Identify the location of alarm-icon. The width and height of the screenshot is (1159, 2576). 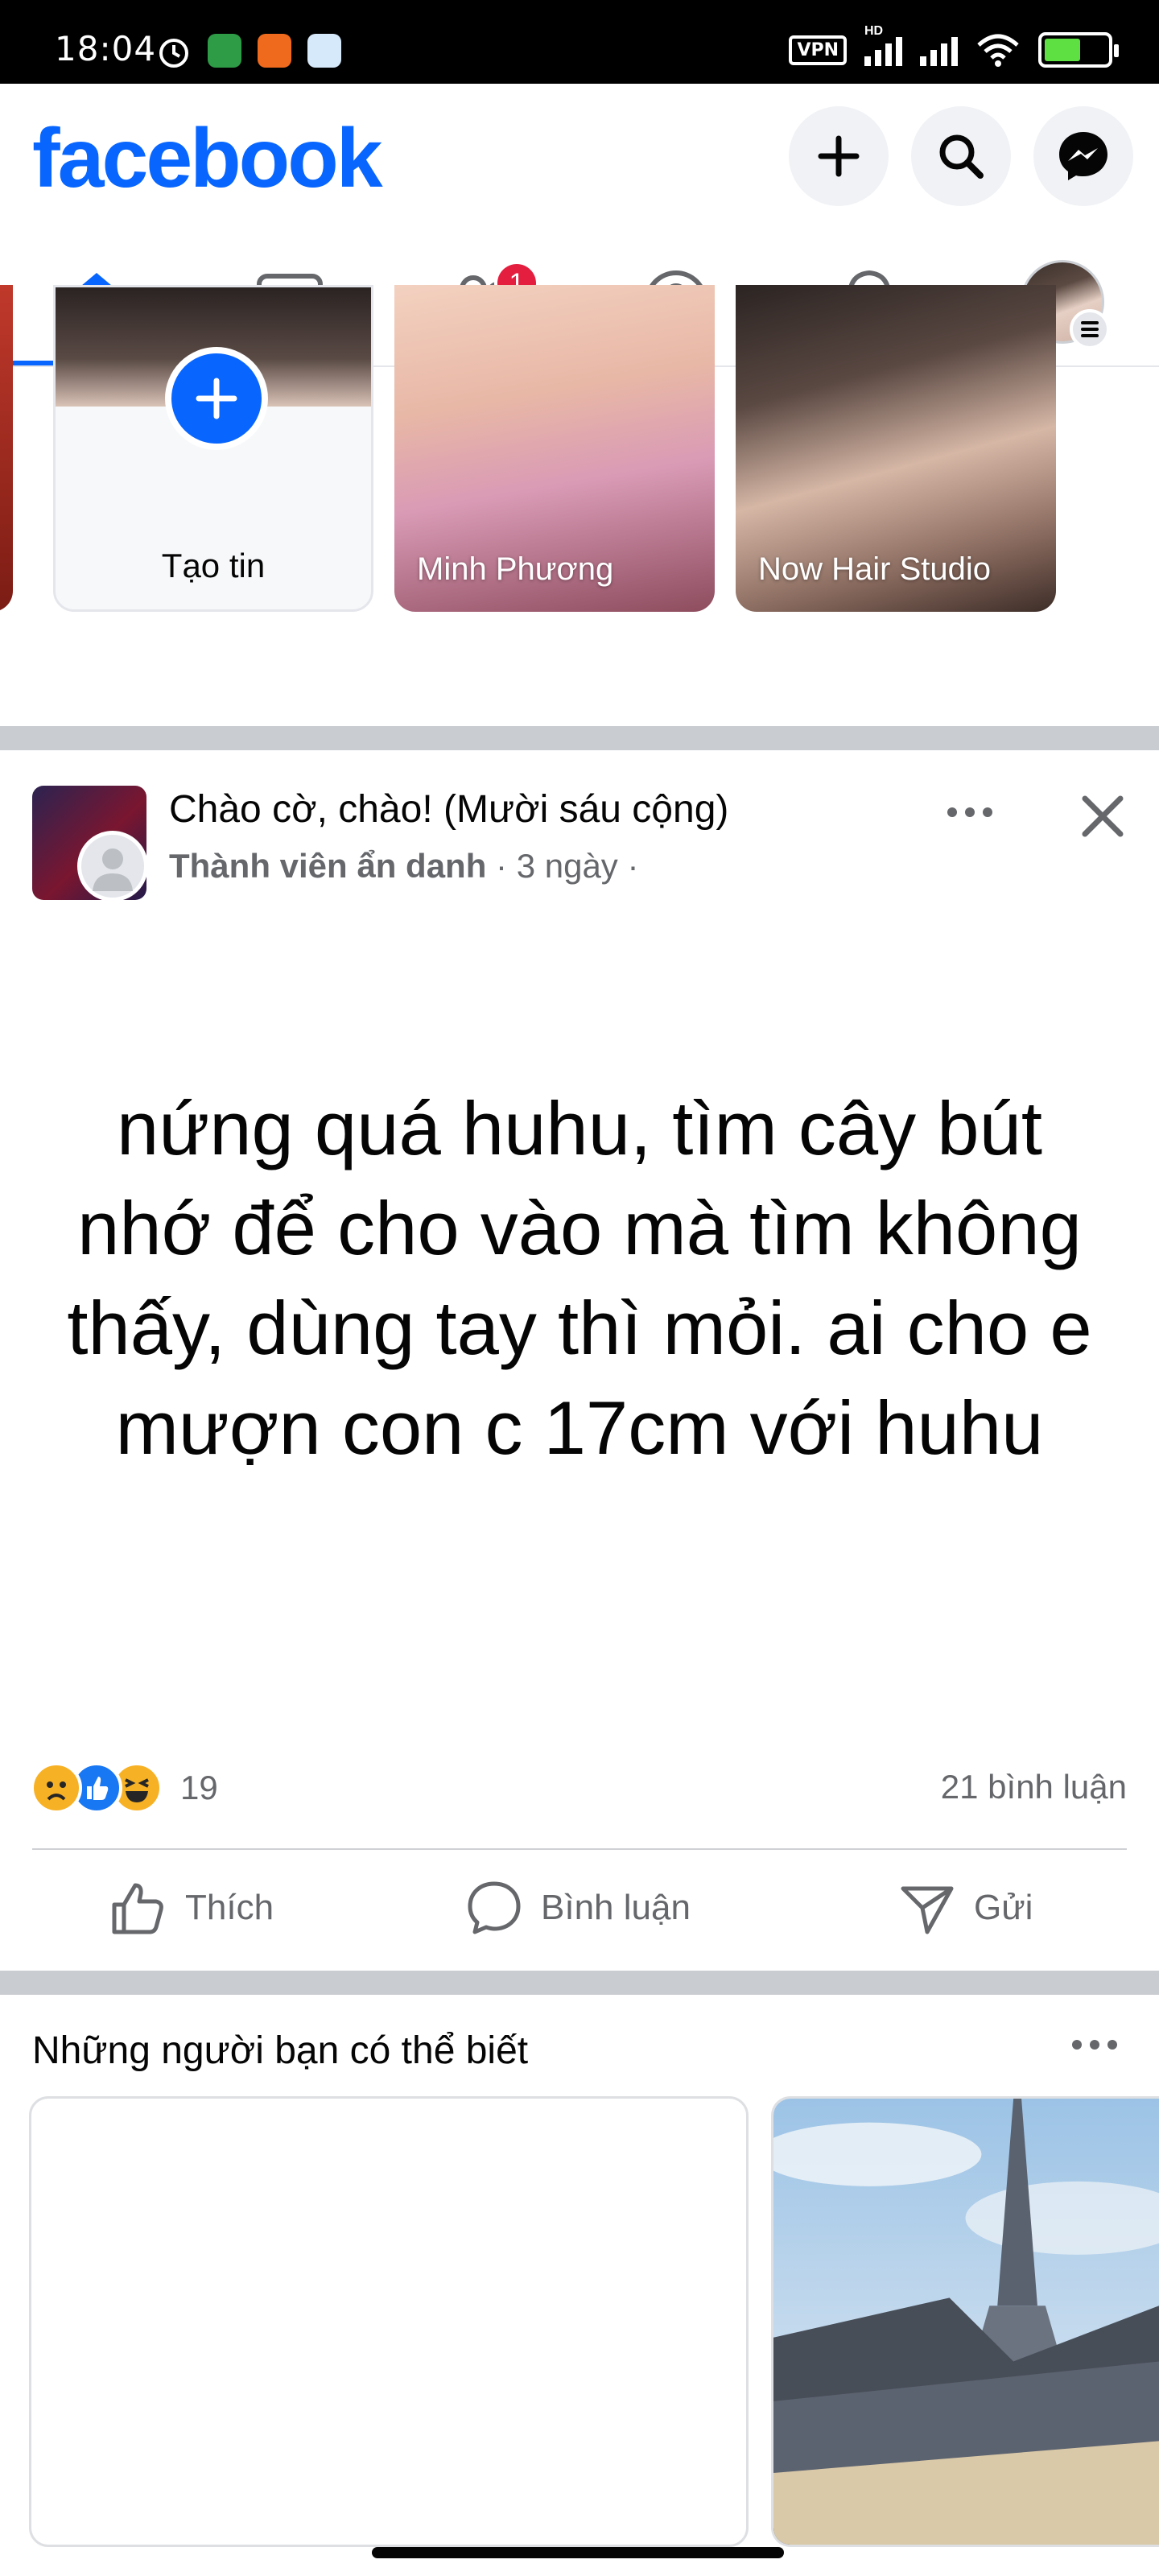
(173, 53).